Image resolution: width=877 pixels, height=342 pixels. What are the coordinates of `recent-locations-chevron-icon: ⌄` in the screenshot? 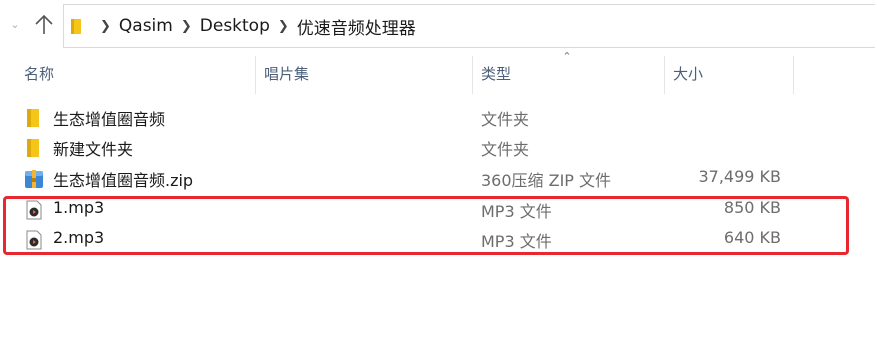 It's located at (15, 25).